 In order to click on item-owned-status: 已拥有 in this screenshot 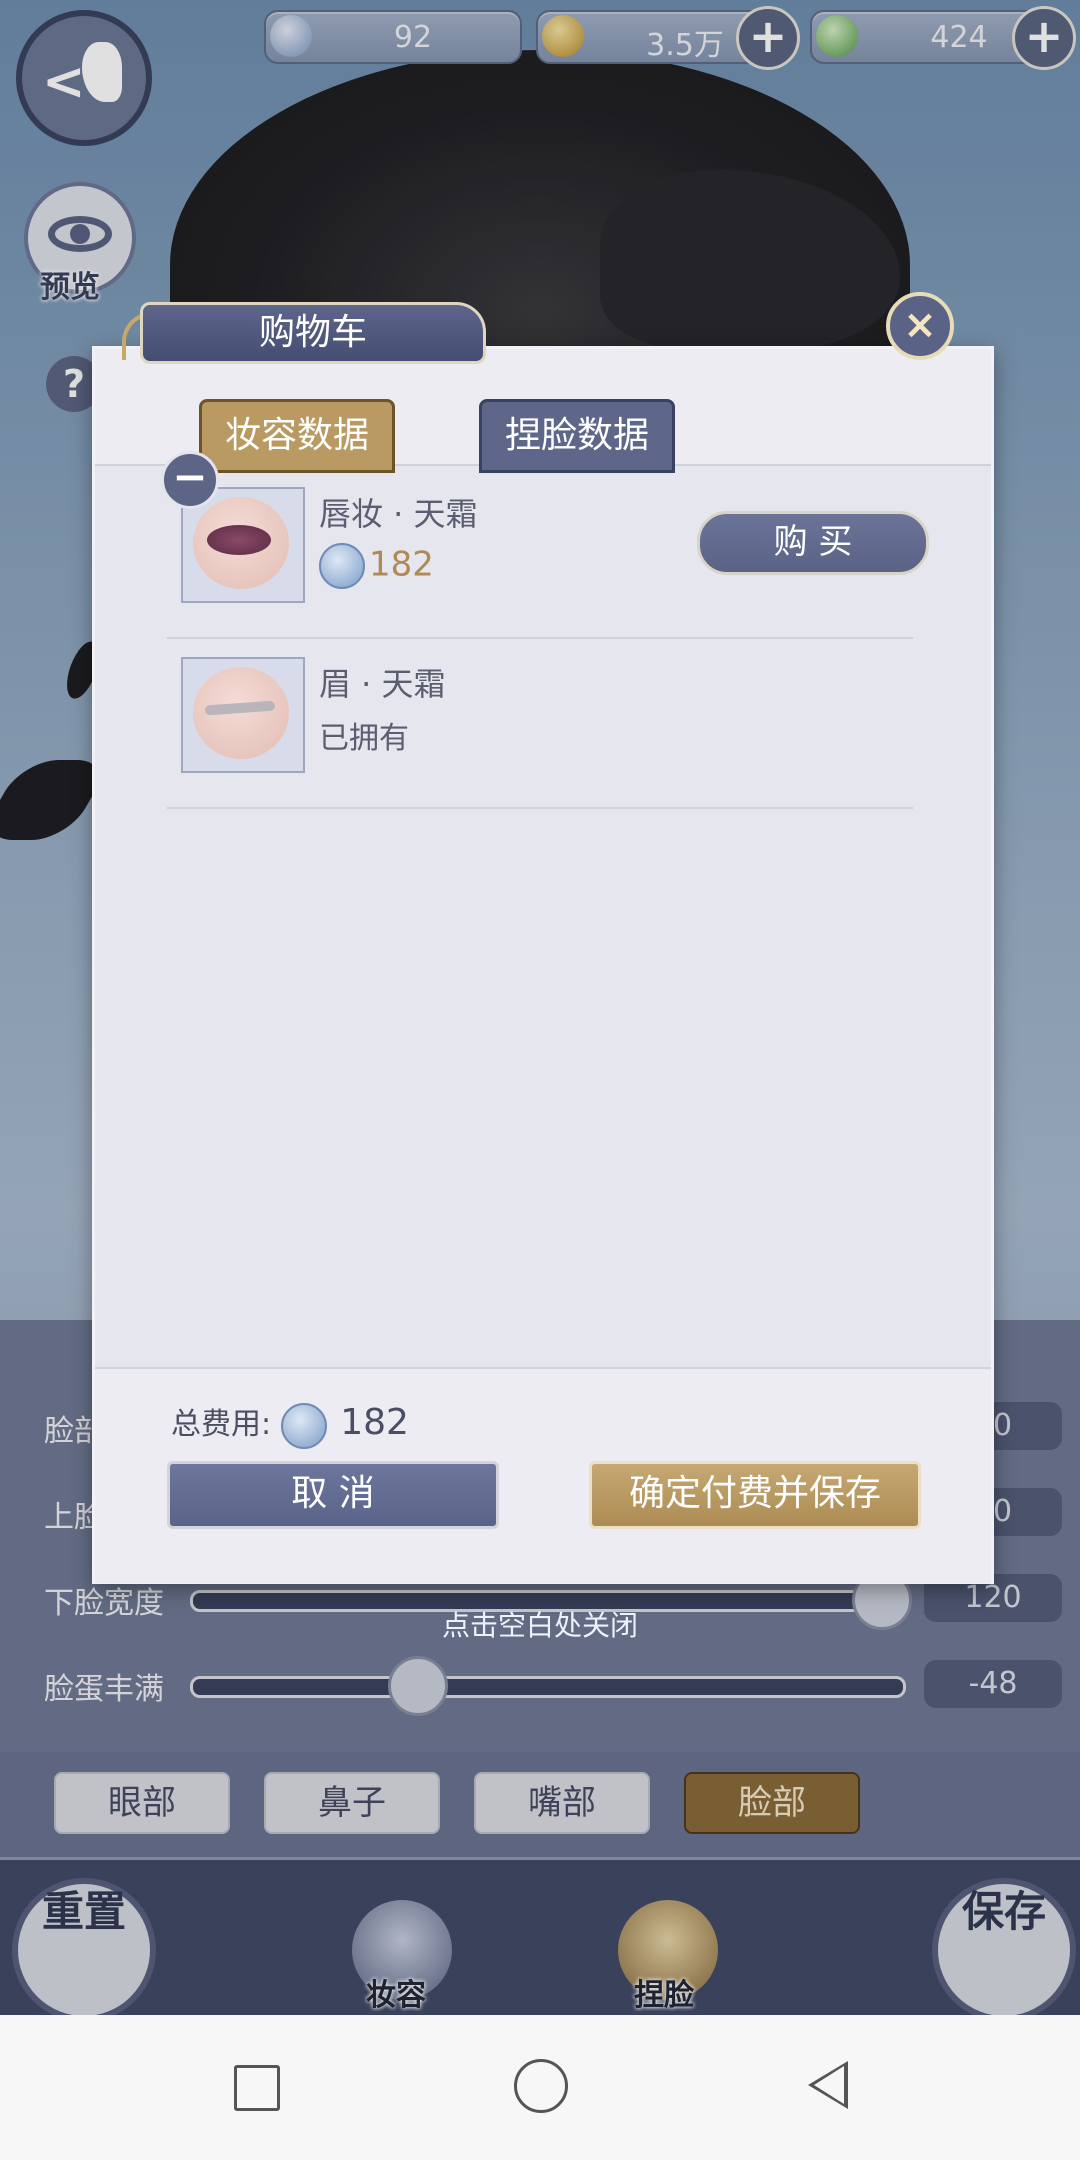, I will do `click(364, 738)`.